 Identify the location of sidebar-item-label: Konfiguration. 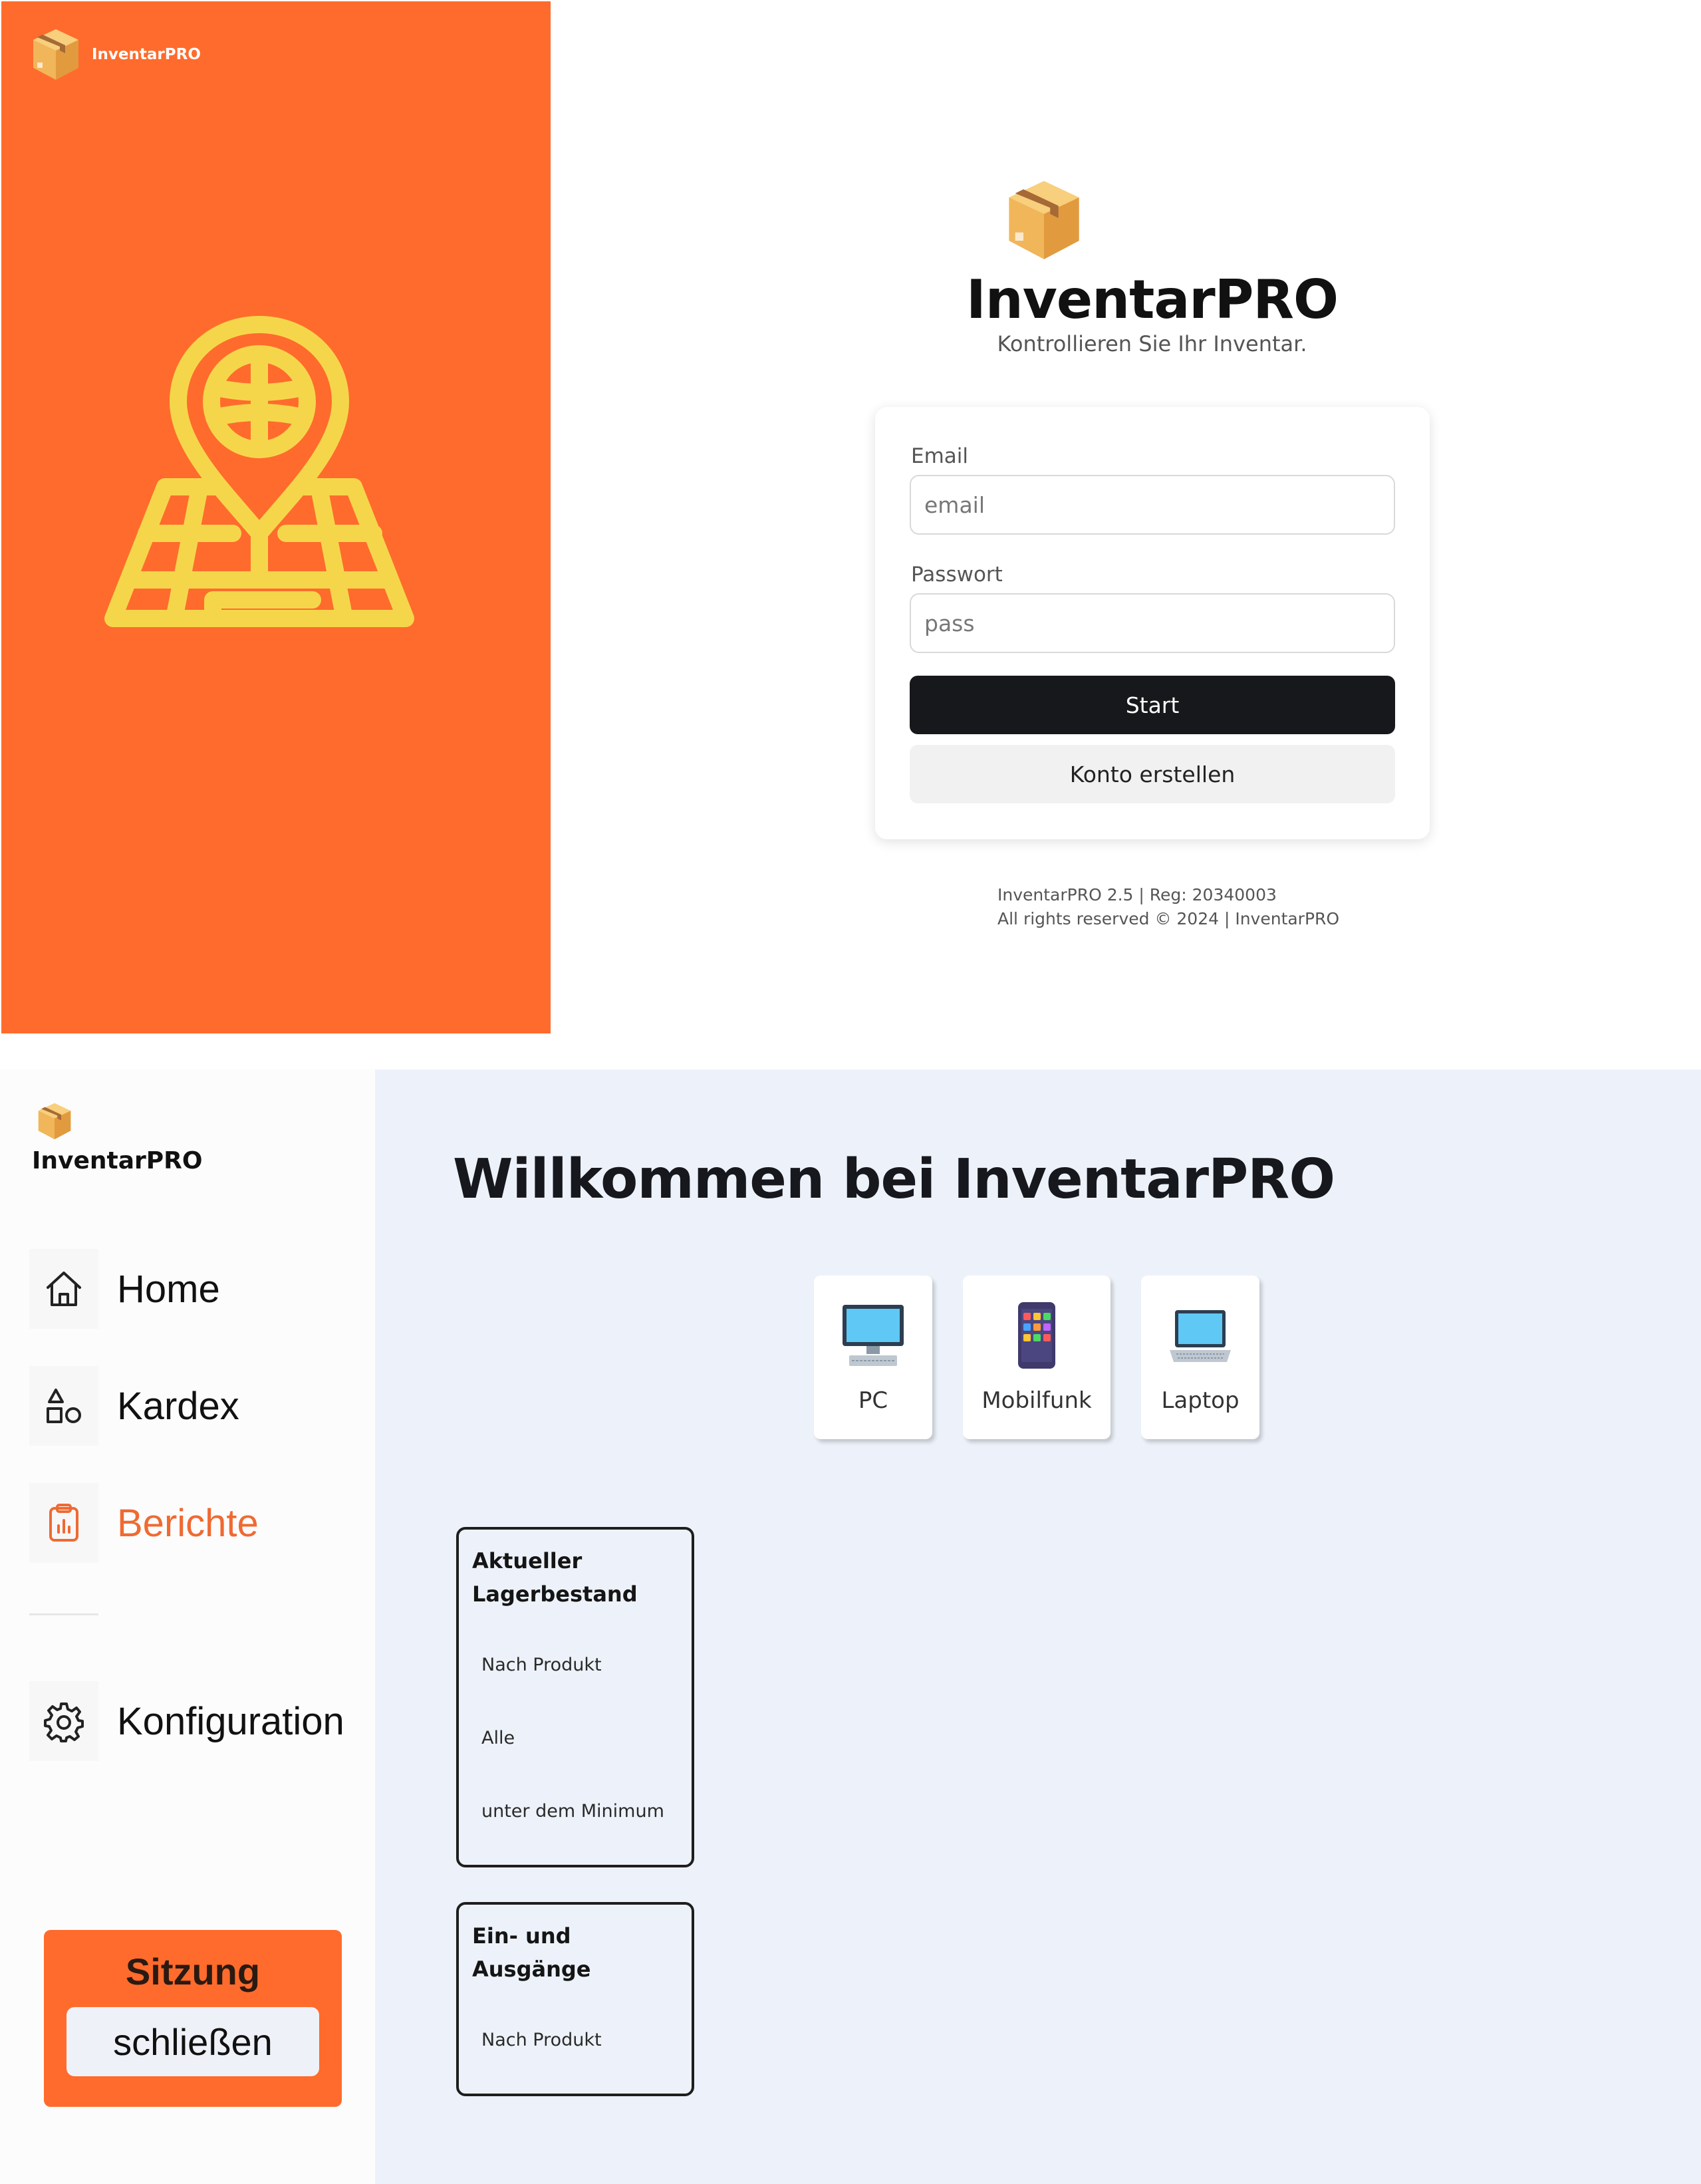
(231, 1721).